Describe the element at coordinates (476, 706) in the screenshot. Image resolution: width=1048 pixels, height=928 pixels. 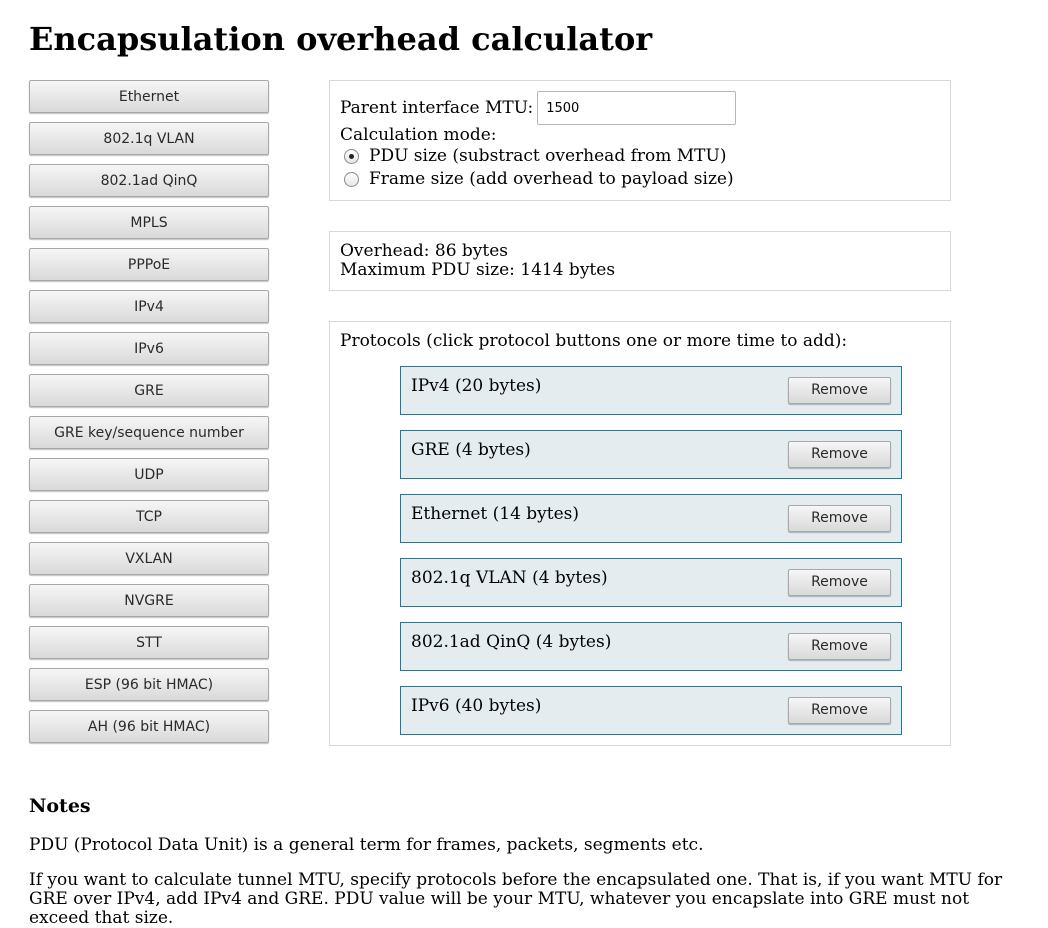
I see `added-protocol-name: IPv6 (40 bytes)` at that location.